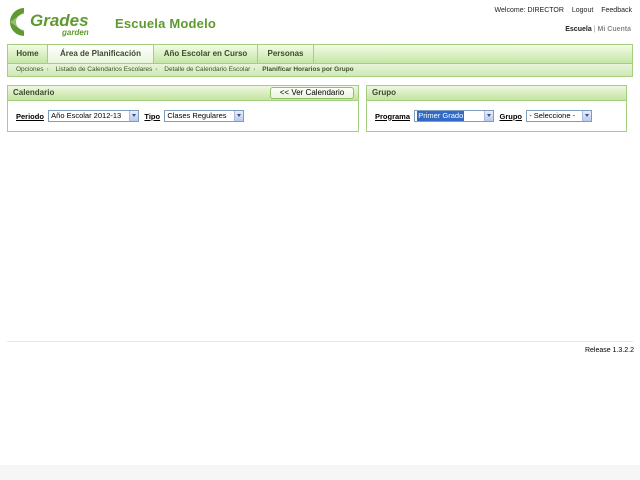 Image resolution: width=640 pixels, height=480 pixels. Describe the element at coordinates (582, 10) in the screenshot. I see `logout-link: Logout` at that location.